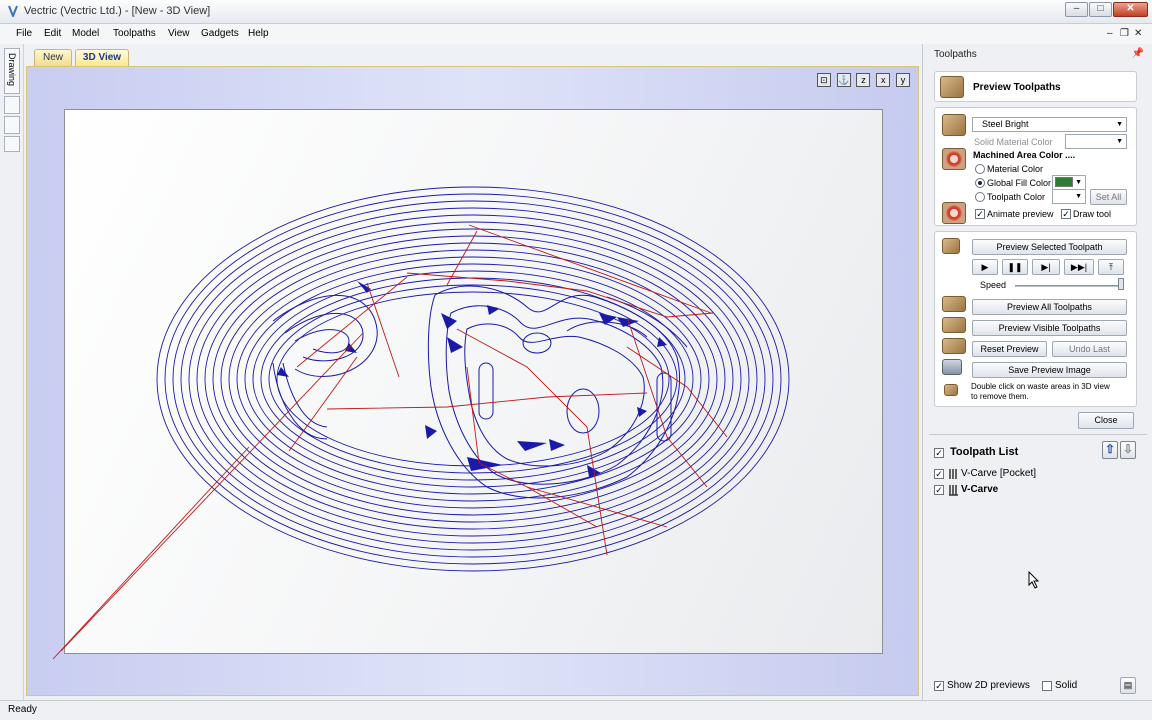  I want to click on status-bar: Ready, so click(576, 710).